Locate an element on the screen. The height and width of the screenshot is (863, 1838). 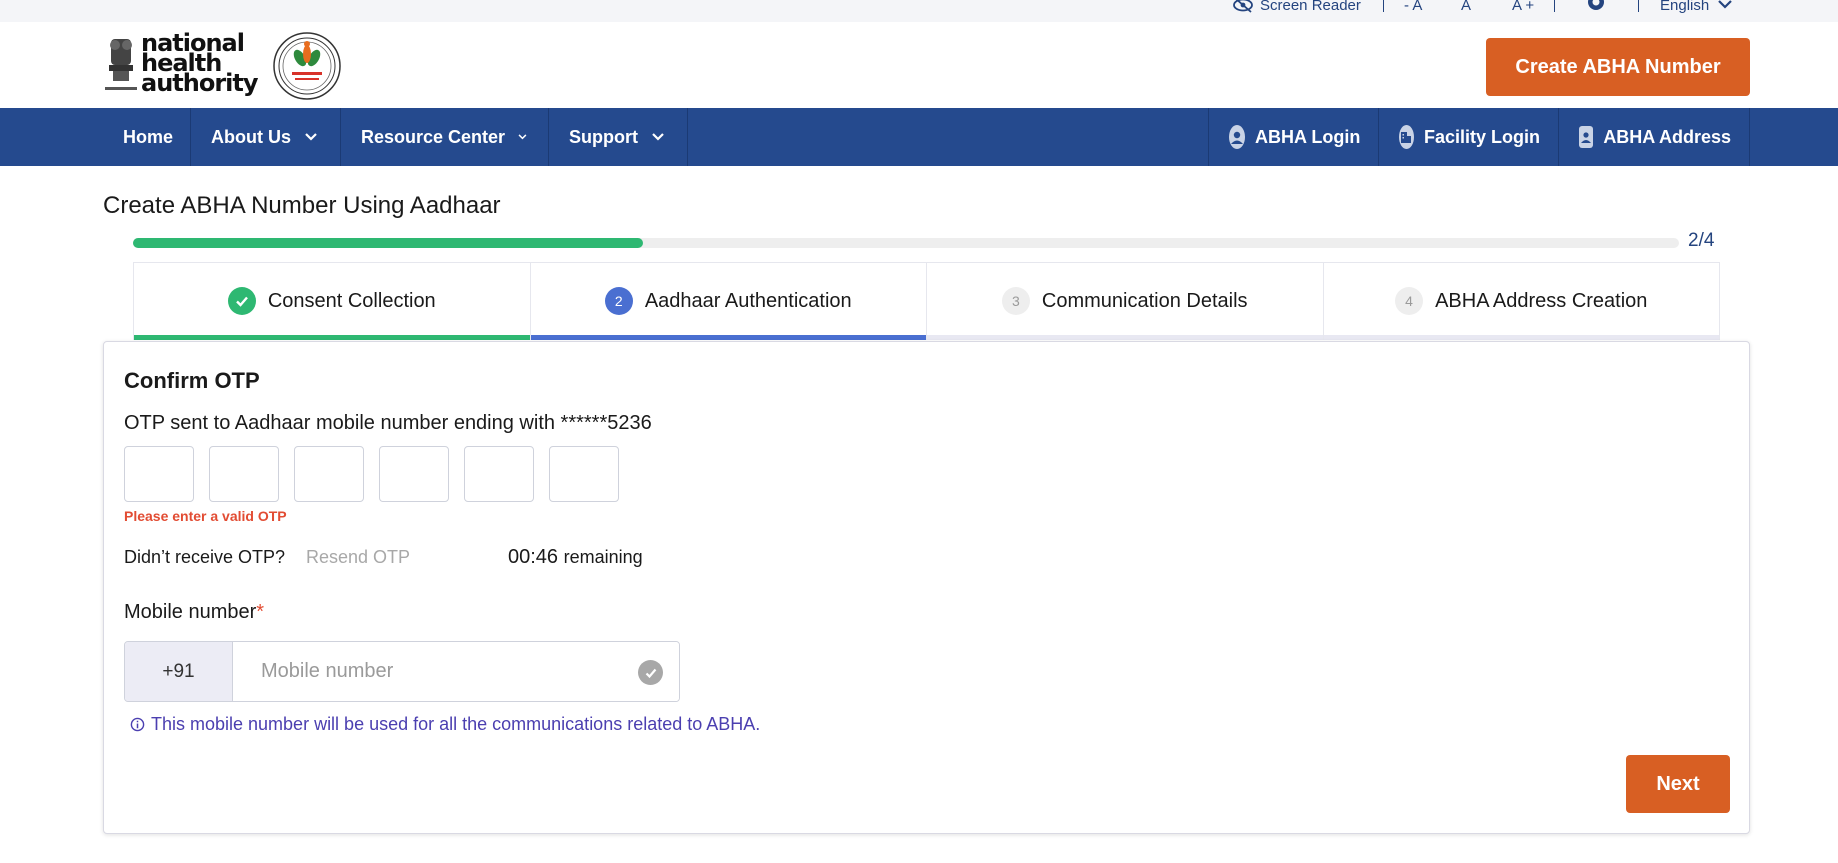
progress-bar is located at coordinates (906, 243).